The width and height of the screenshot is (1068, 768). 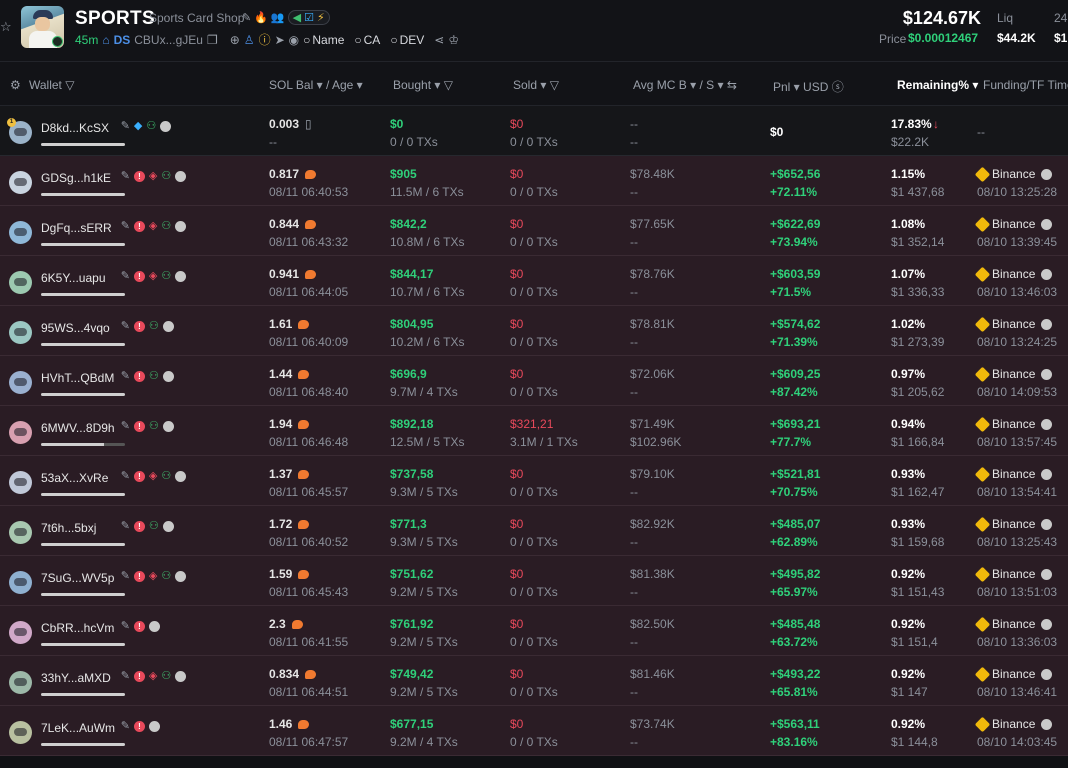 What do you see at coordinates (76, 228) in the screenshot?
I see `wallet-address: DgFq...sERR` at bounding box center [76, 228].